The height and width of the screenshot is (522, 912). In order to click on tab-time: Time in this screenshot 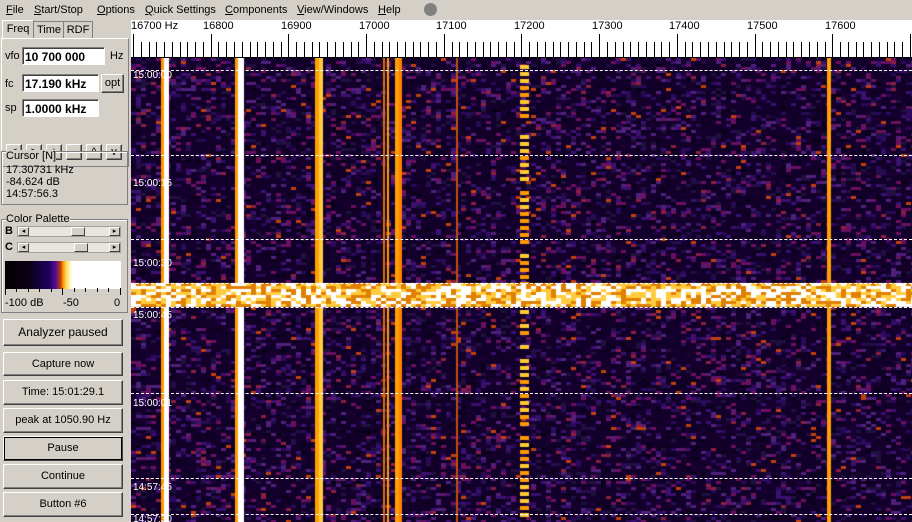, I will do `click(49, 29)`.